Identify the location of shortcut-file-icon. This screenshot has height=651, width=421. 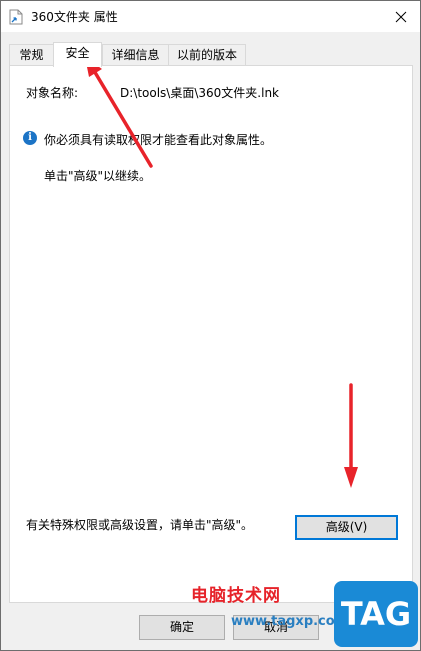
(16, 17).